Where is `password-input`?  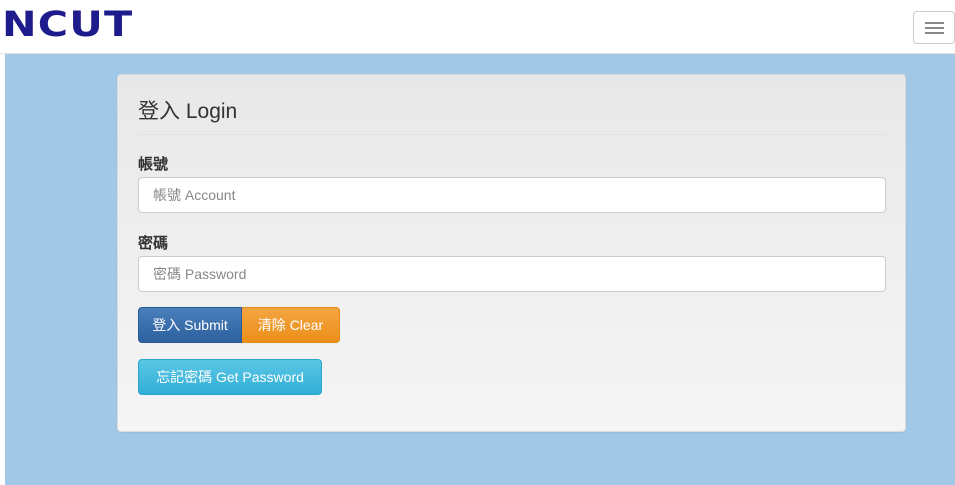 password-input is located at coordinates (512, 274).